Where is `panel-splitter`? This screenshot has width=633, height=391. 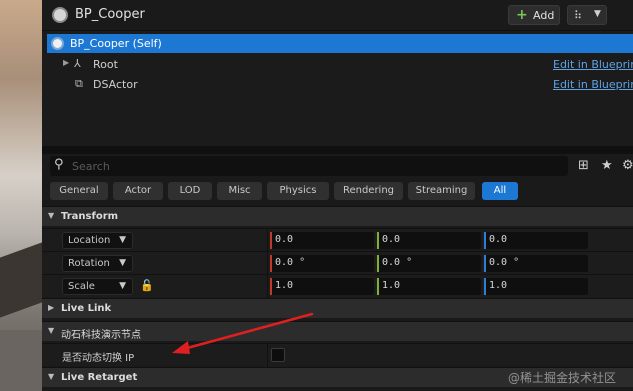
panel-splitter is located at coordinates (337, 150).